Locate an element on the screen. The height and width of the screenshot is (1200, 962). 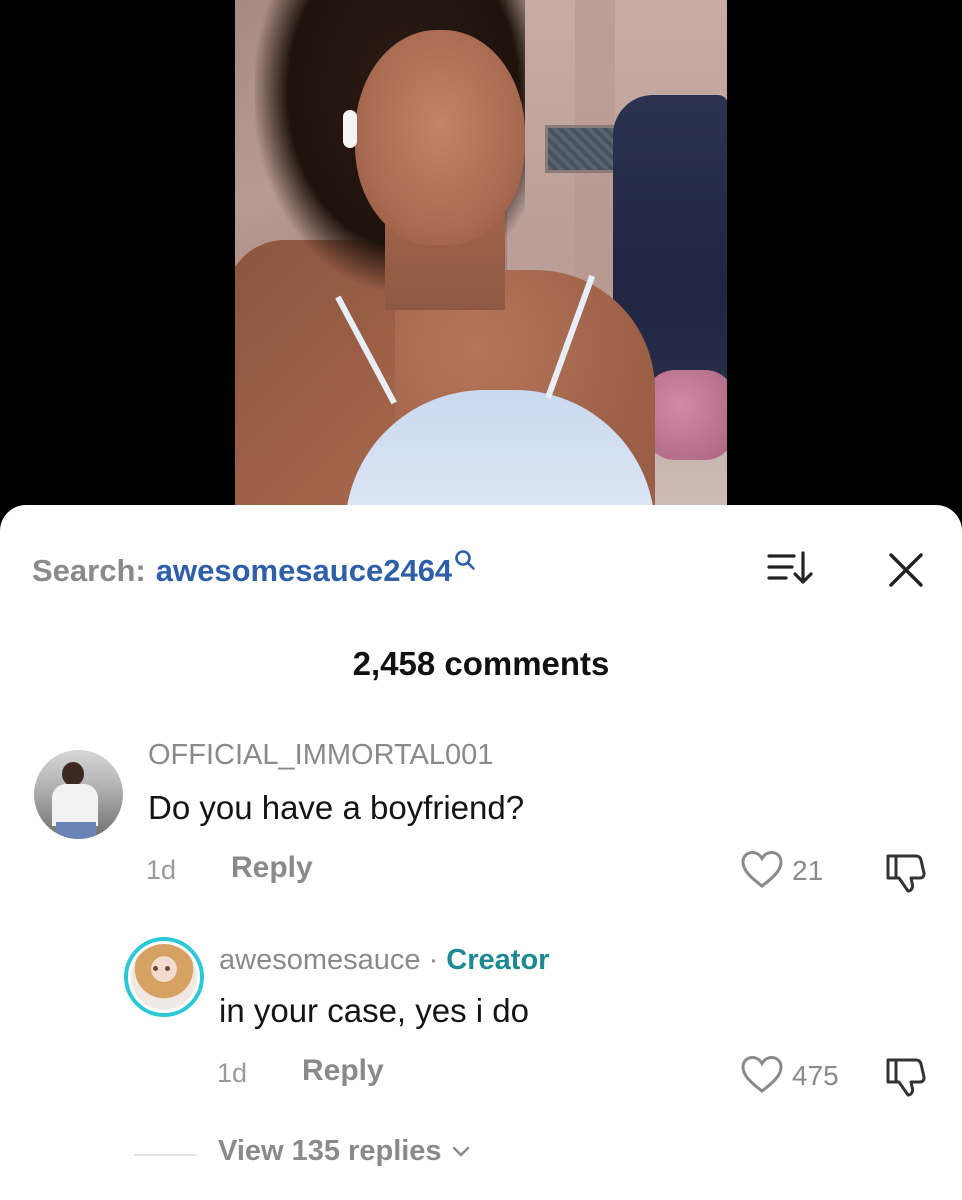
avatar-illustration is located at coordinates (164, 977).